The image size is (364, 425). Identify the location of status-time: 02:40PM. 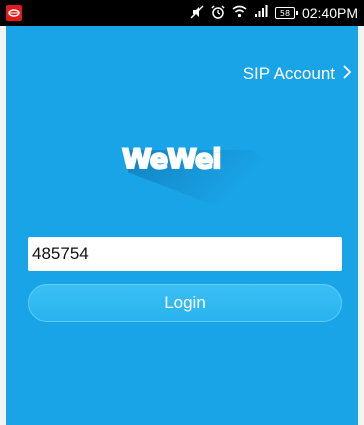
(329, 13).